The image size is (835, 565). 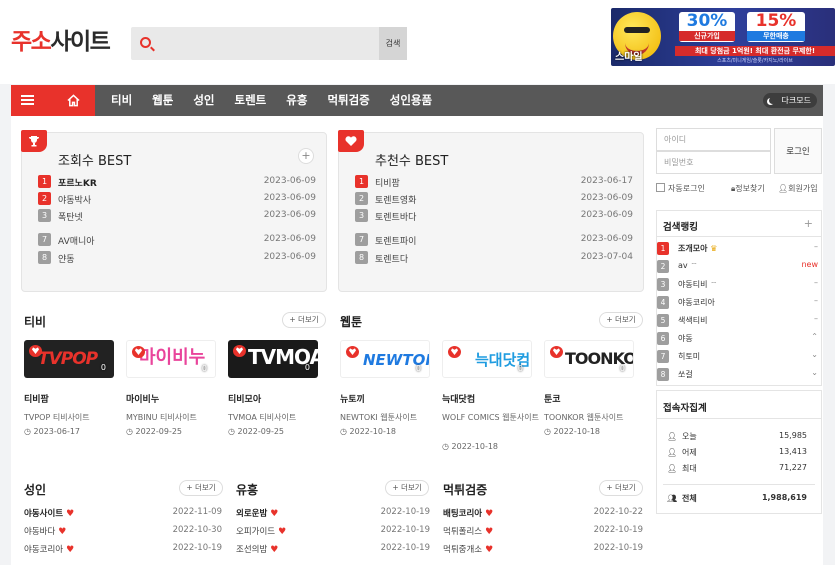 What do you see at coordinates (543, 514) in the screenshot?
I see `list-item: 배팅코리아 ♥ 2022-10-22` at bounding box center [543, 514].